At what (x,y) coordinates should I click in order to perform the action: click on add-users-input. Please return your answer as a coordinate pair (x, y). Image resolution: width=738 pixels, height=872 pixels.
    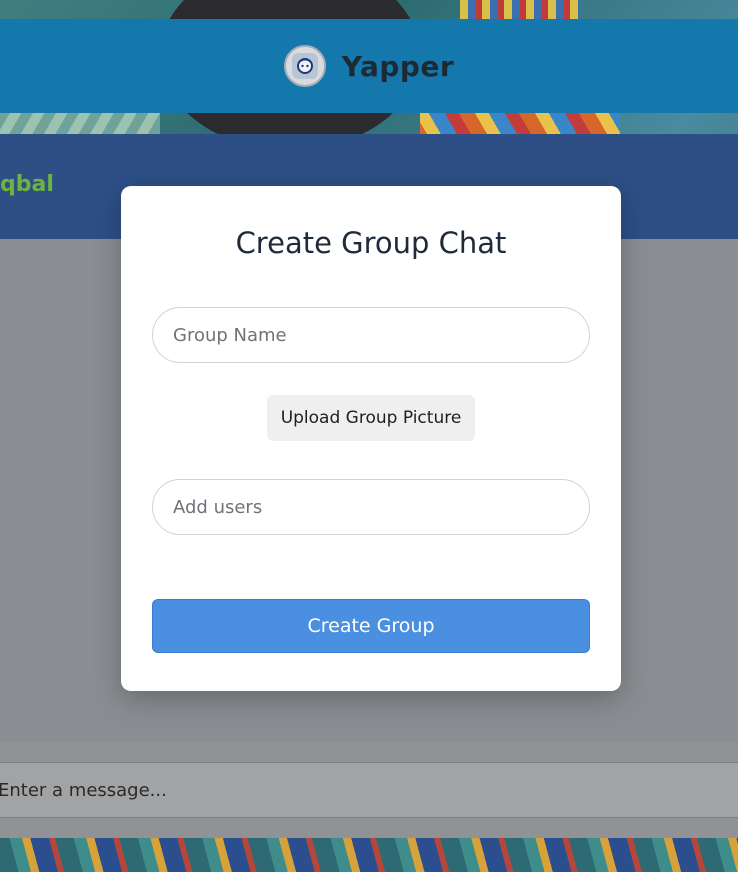
    Looking at the image, I should click on (371, 507).